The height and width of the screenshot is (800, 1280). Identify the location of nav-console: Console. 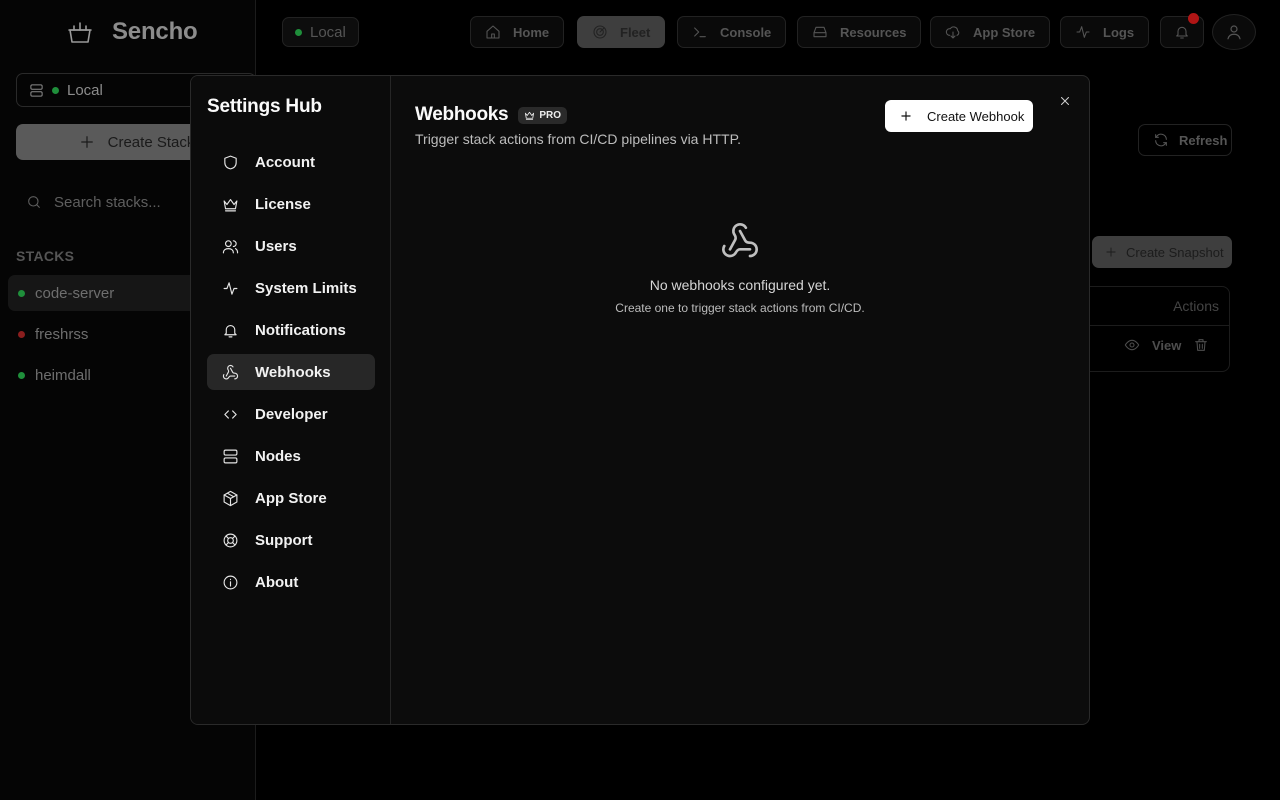
(732, 32).